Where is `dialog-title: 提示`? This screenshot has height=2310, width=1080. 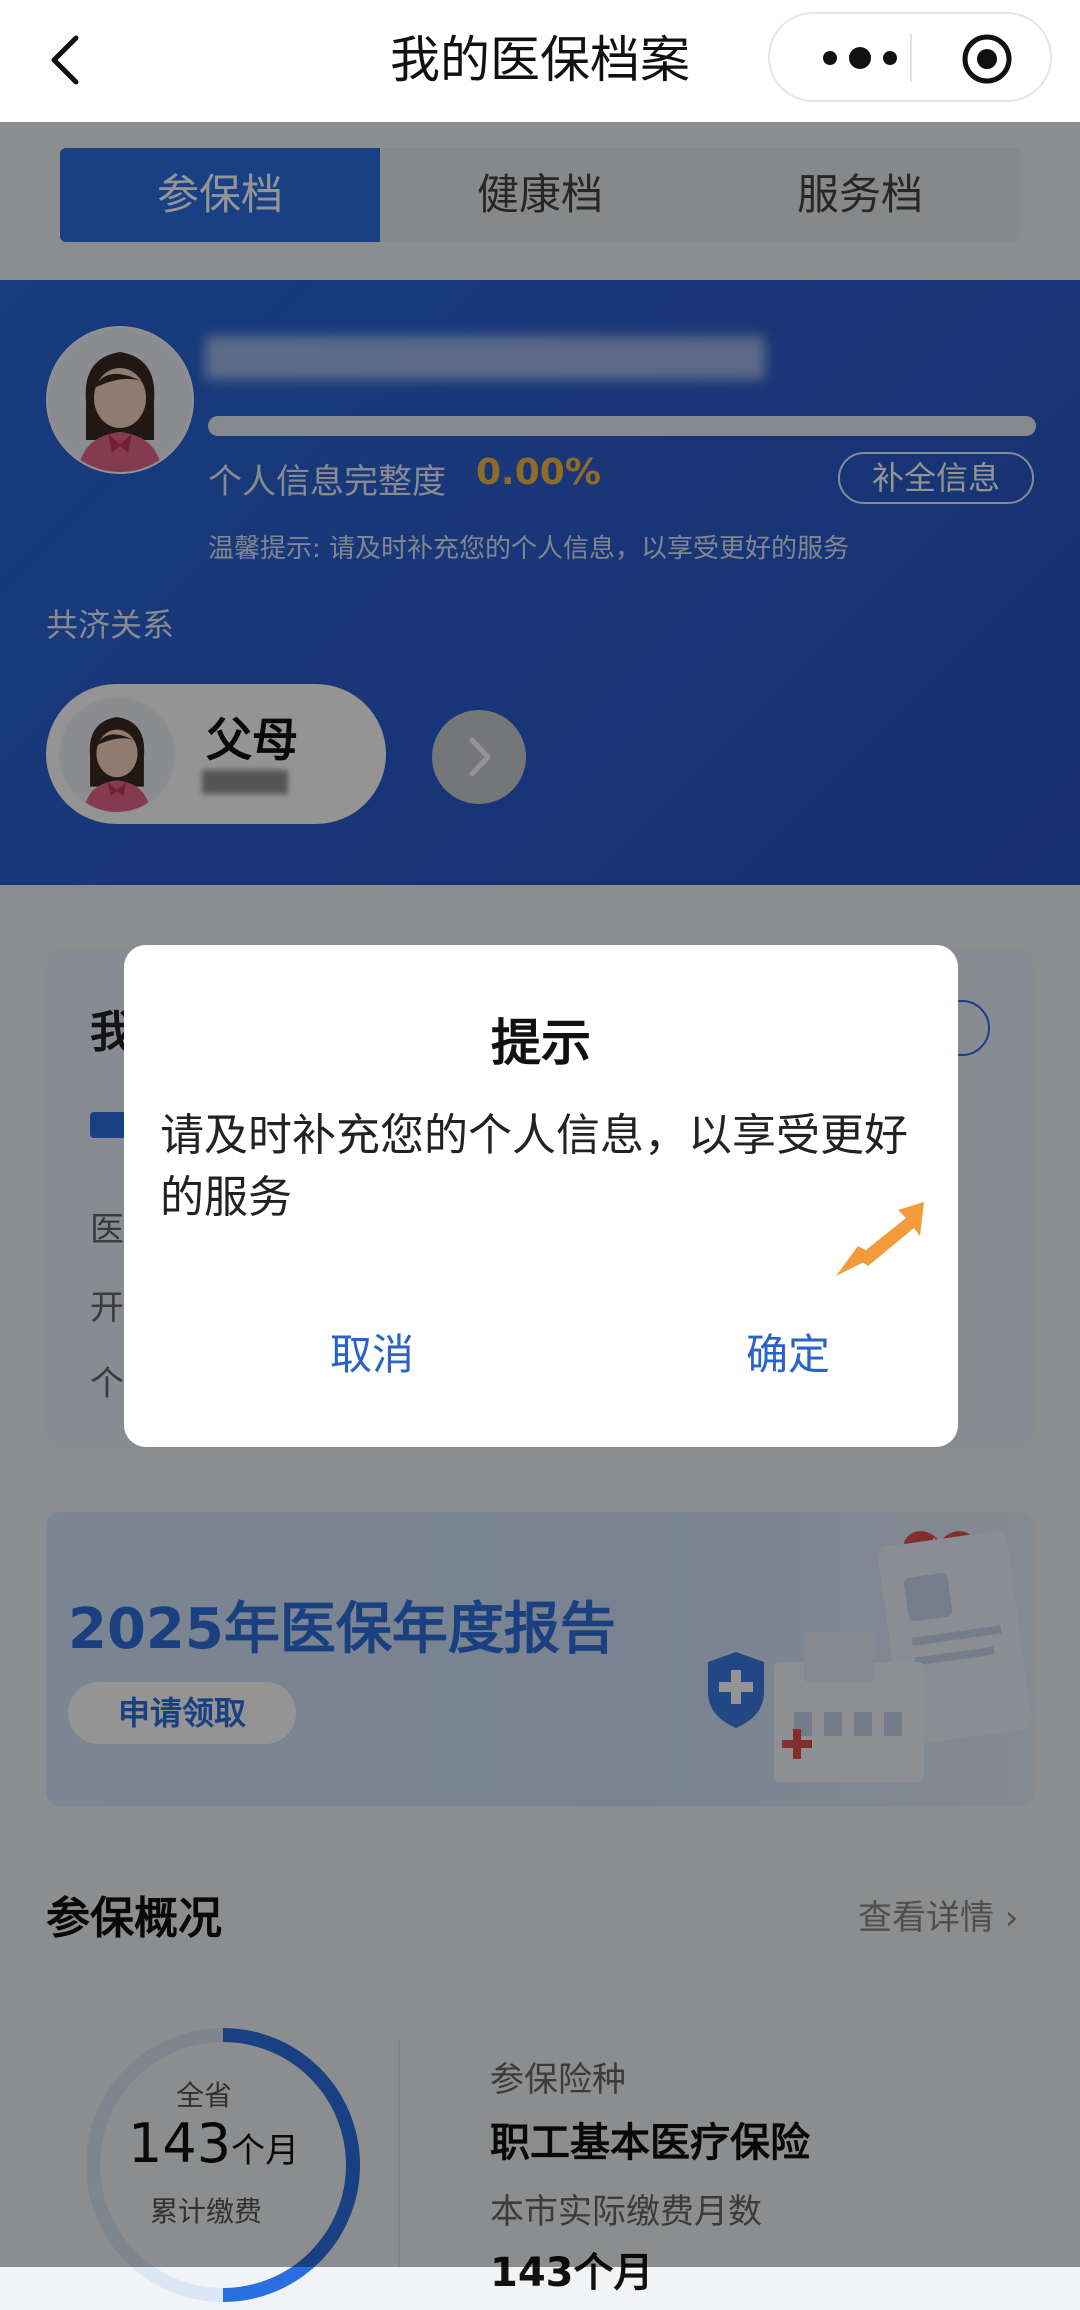
dialog-title: 提示 is located at coordinates (541, 1043).